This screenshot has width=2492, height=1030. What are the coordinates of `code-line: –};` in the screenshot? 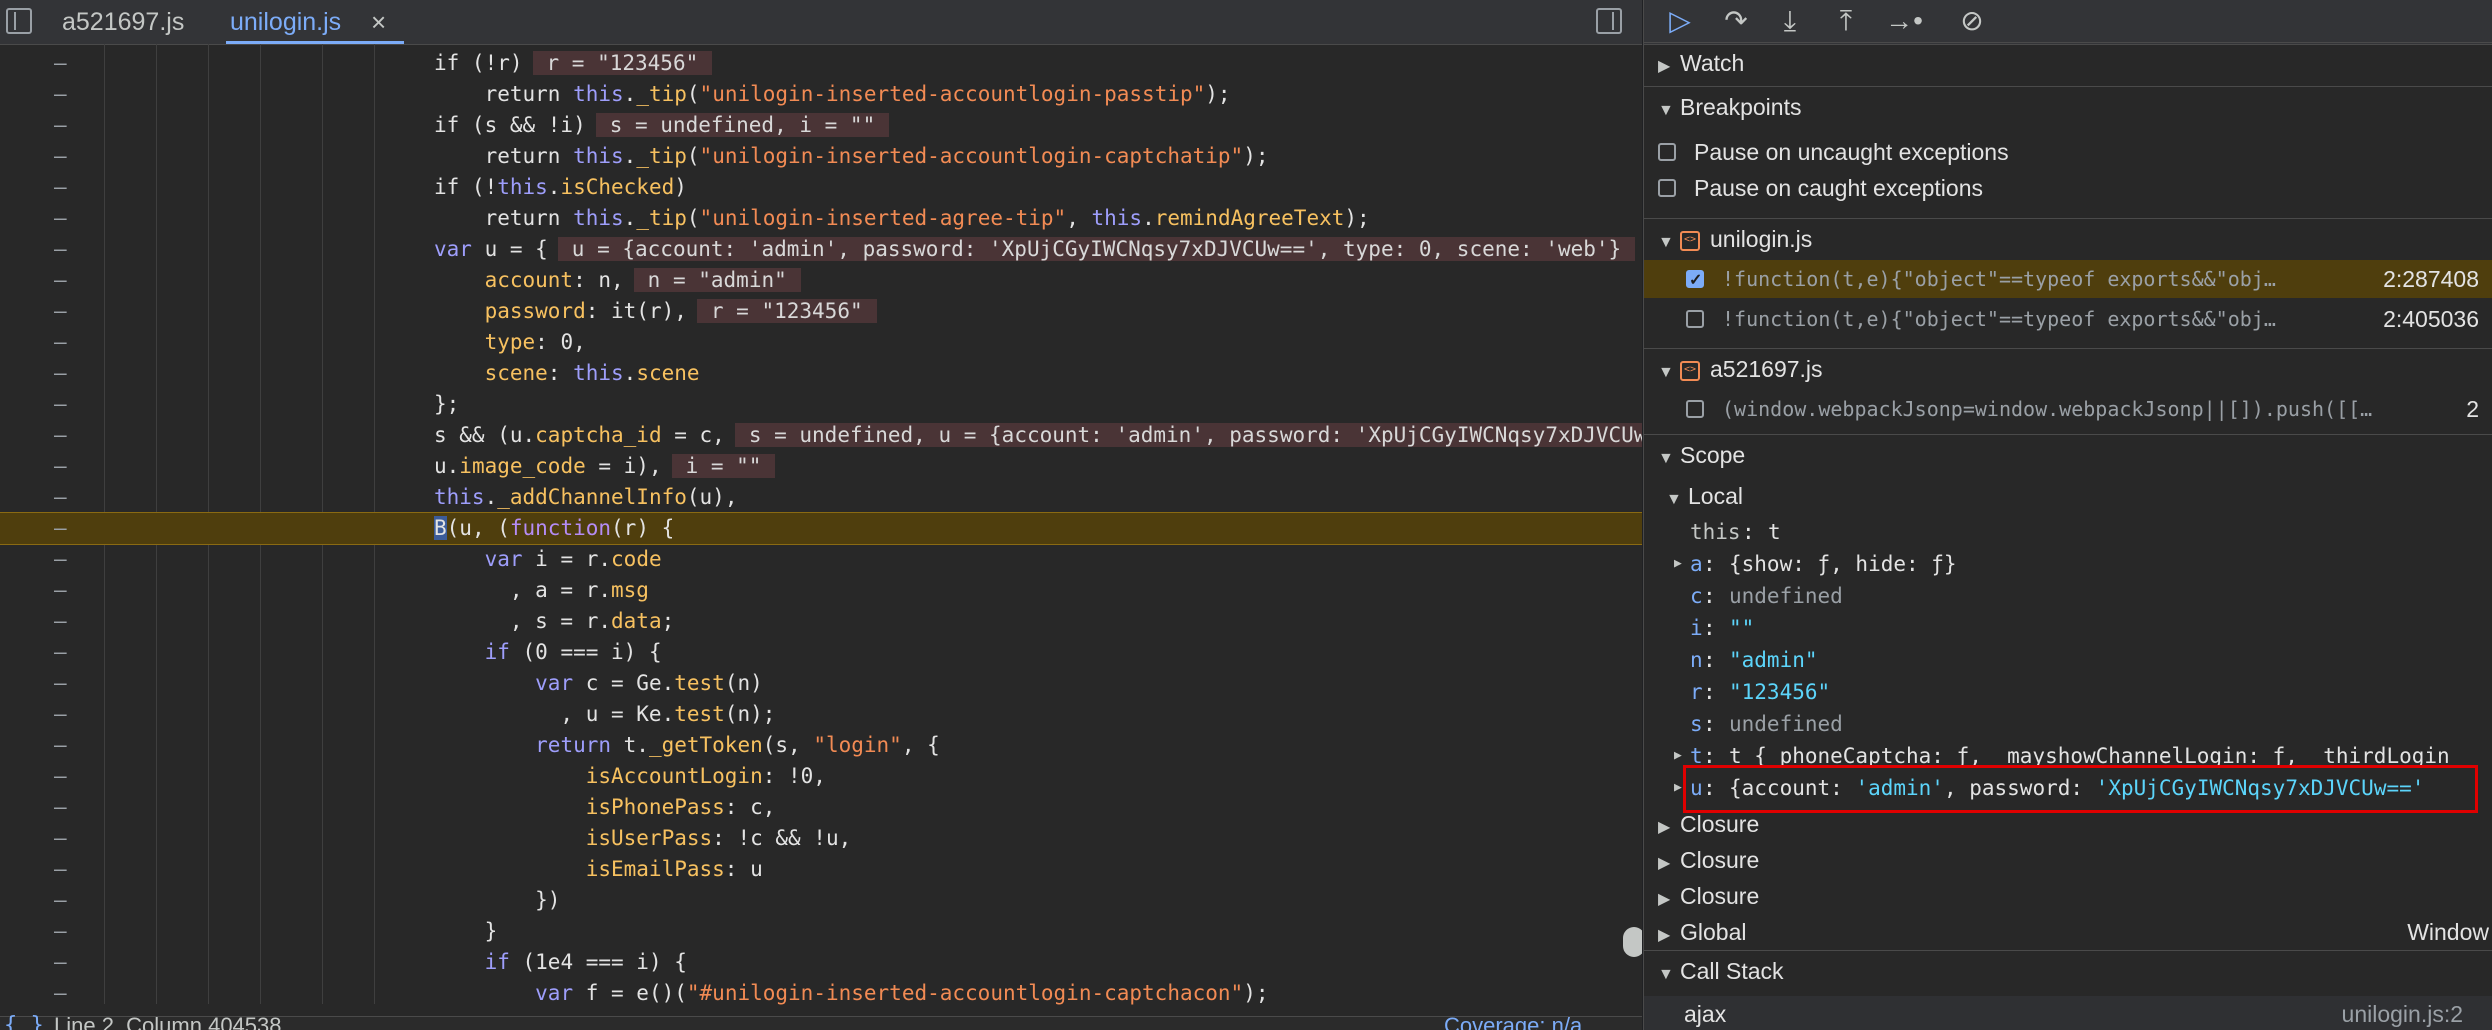 It's located at (821, 404).